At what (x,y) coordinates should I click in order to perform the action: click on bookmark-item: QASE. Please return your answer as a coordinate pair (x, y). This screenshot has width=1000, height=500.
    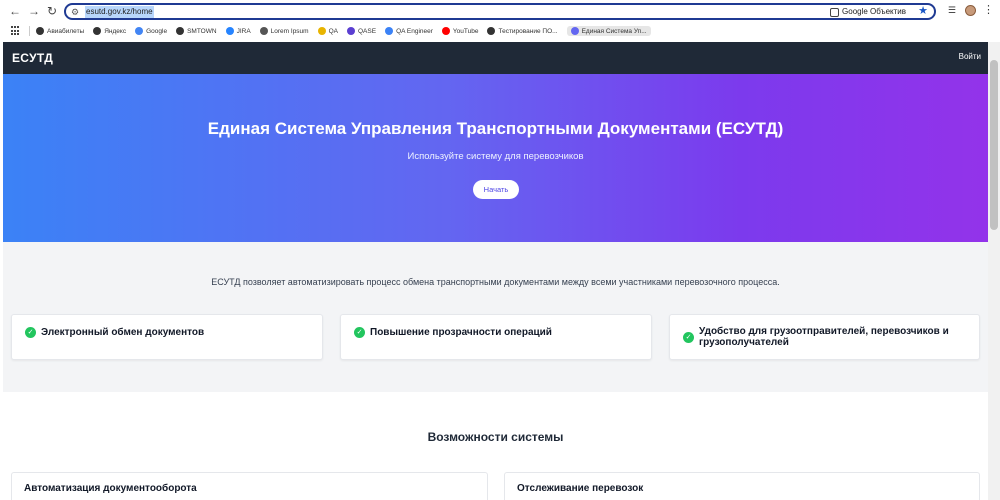
    Looking at the image, I should click on (361, 31).